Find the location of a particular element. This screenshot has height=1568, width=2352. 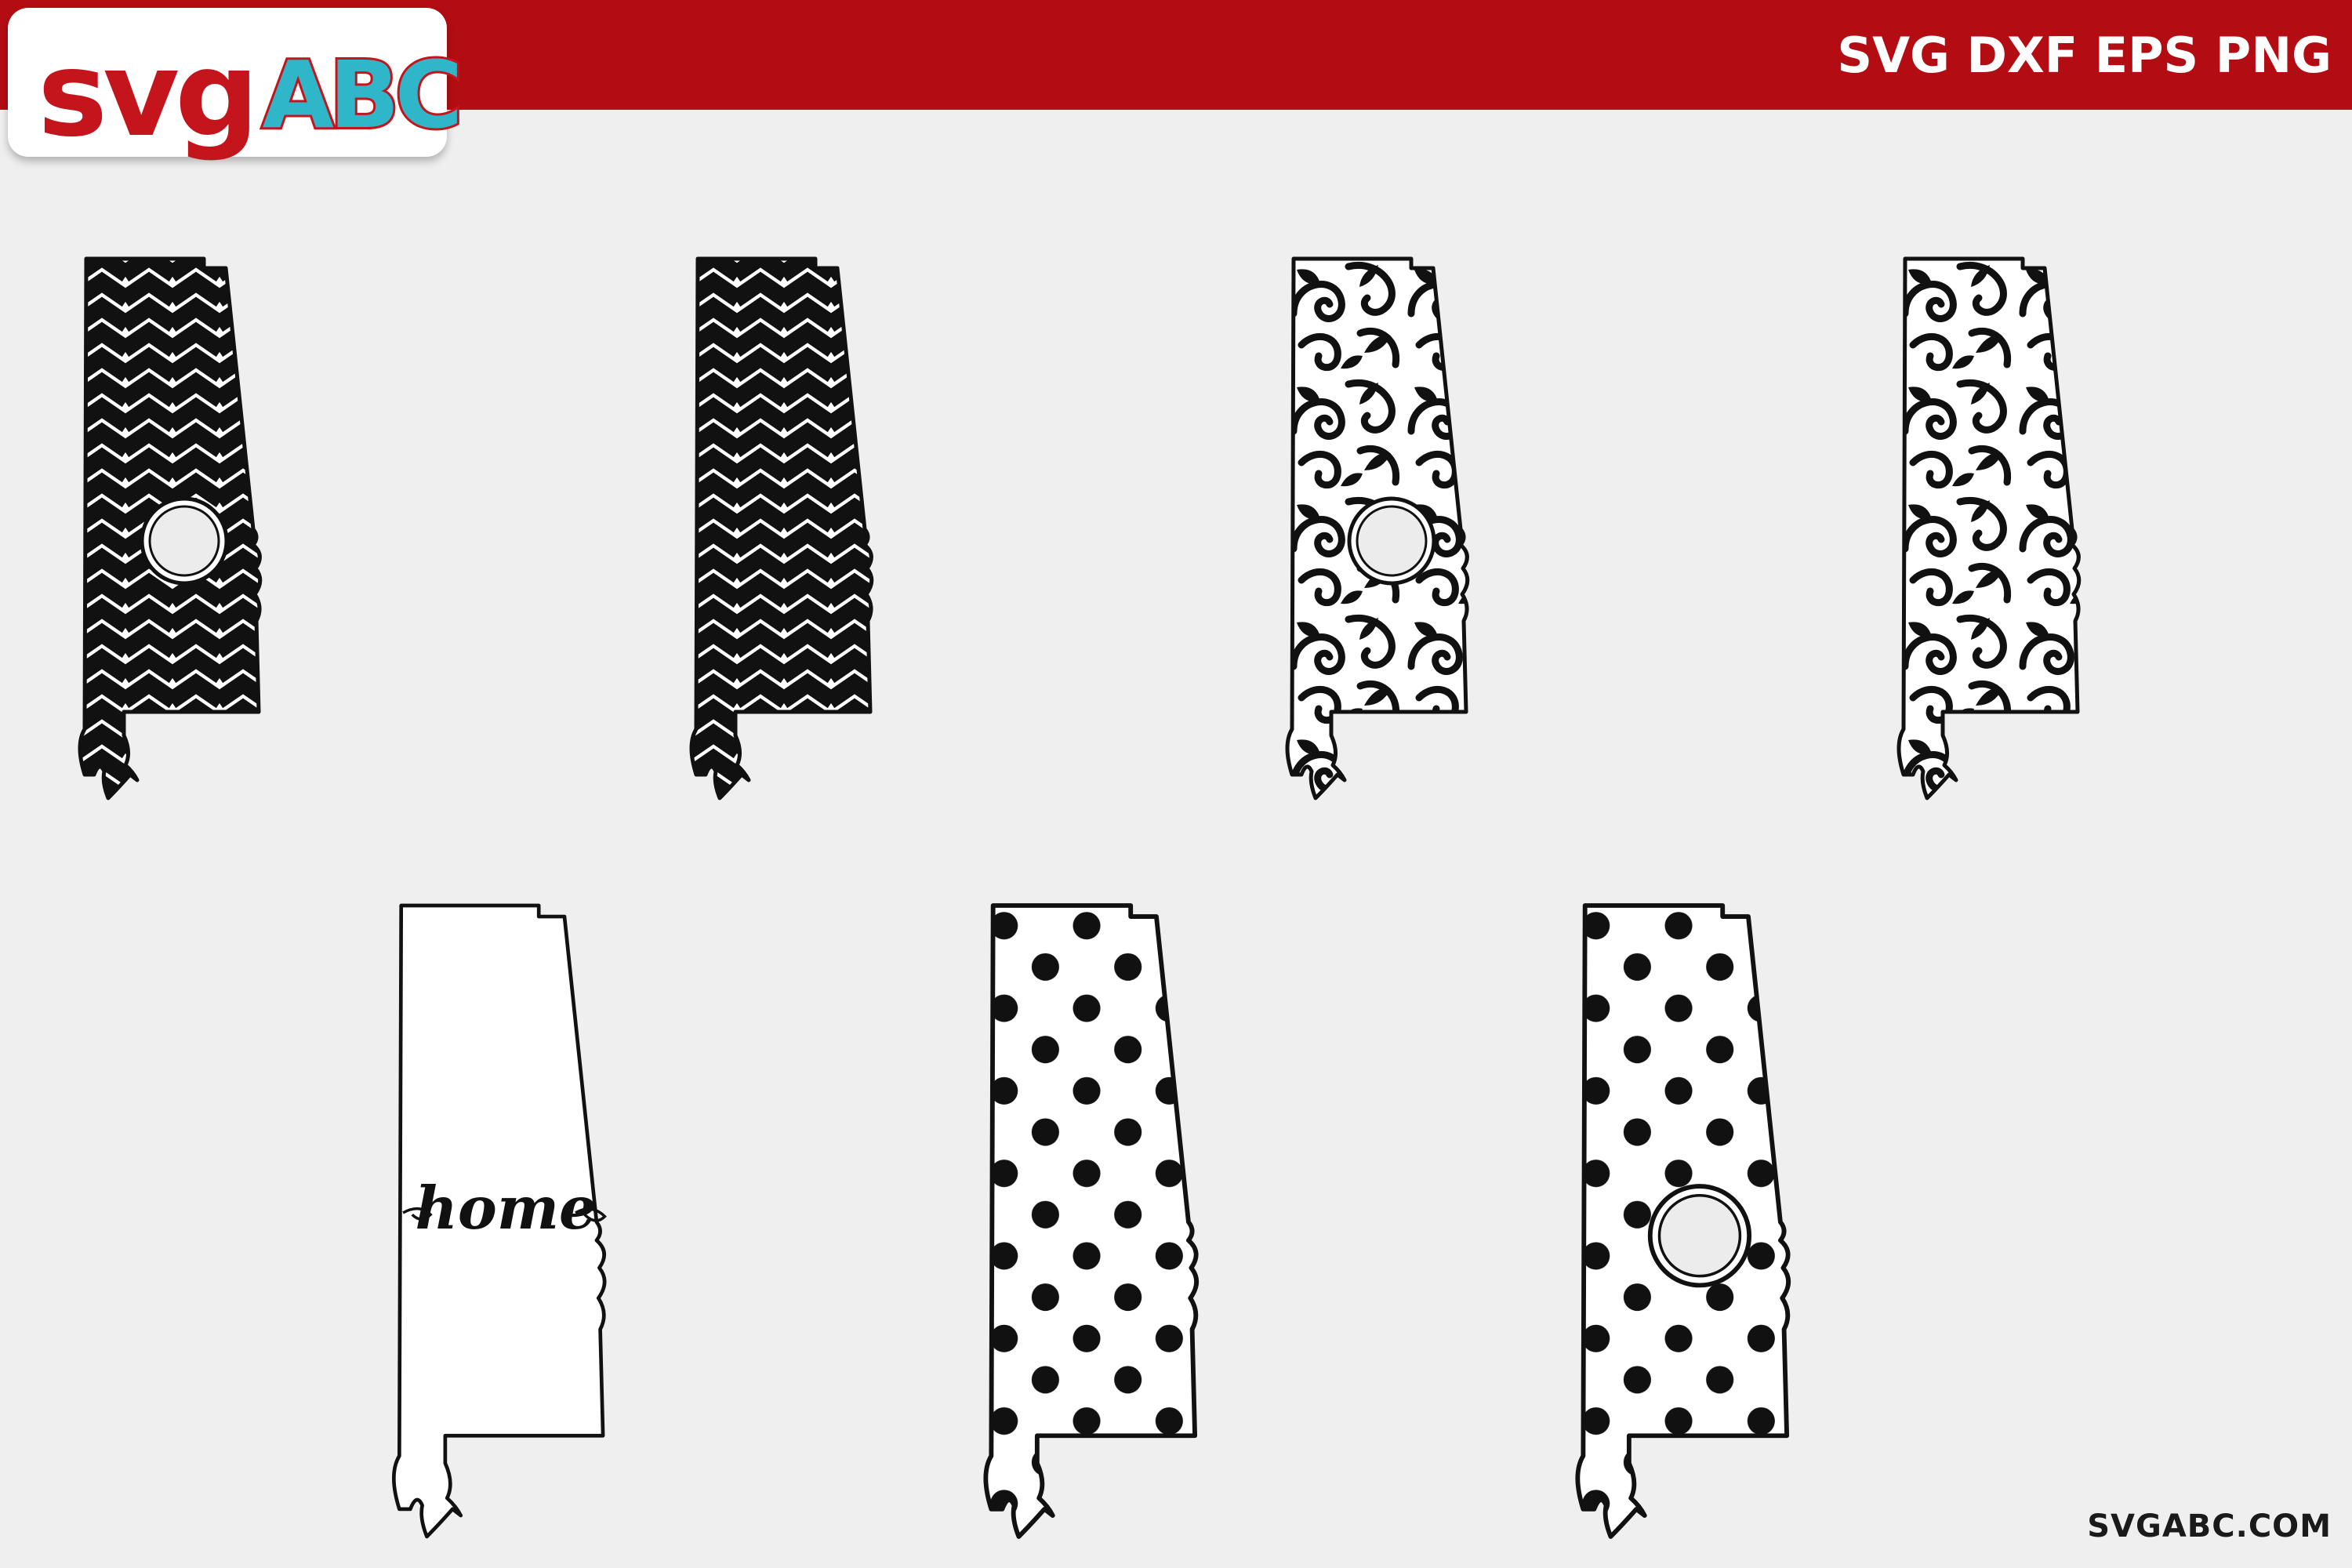

alabama-design-home-outline: home is located at coordinates (500, 1221).